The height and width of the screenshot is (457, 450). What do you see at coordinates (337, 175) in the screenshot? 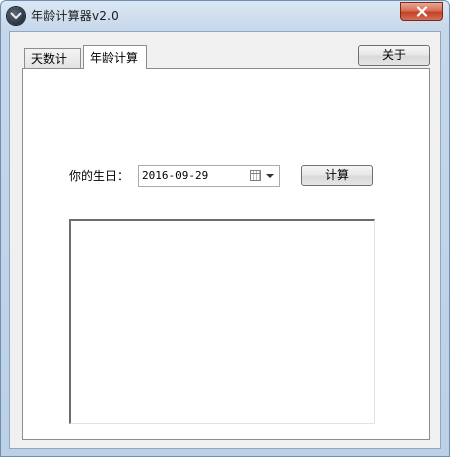
I see `calculate-button: 计算` at bounding box center [337, 175].